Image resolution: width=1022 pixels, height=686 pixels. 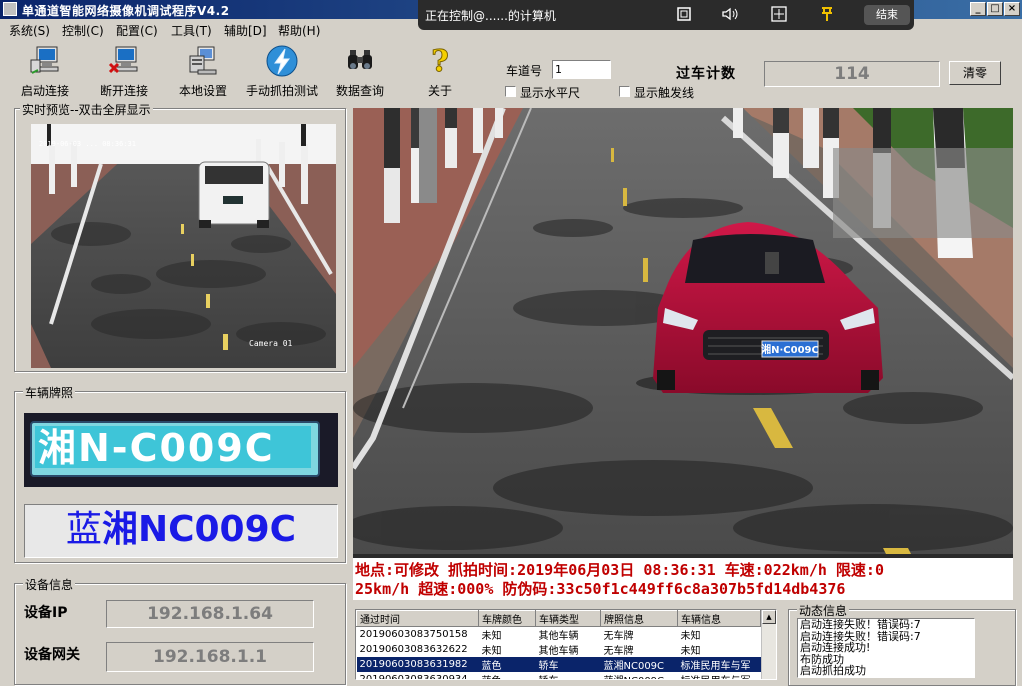 I want to click on local-settings-button: 本地设置, so click(x=203, y=72).